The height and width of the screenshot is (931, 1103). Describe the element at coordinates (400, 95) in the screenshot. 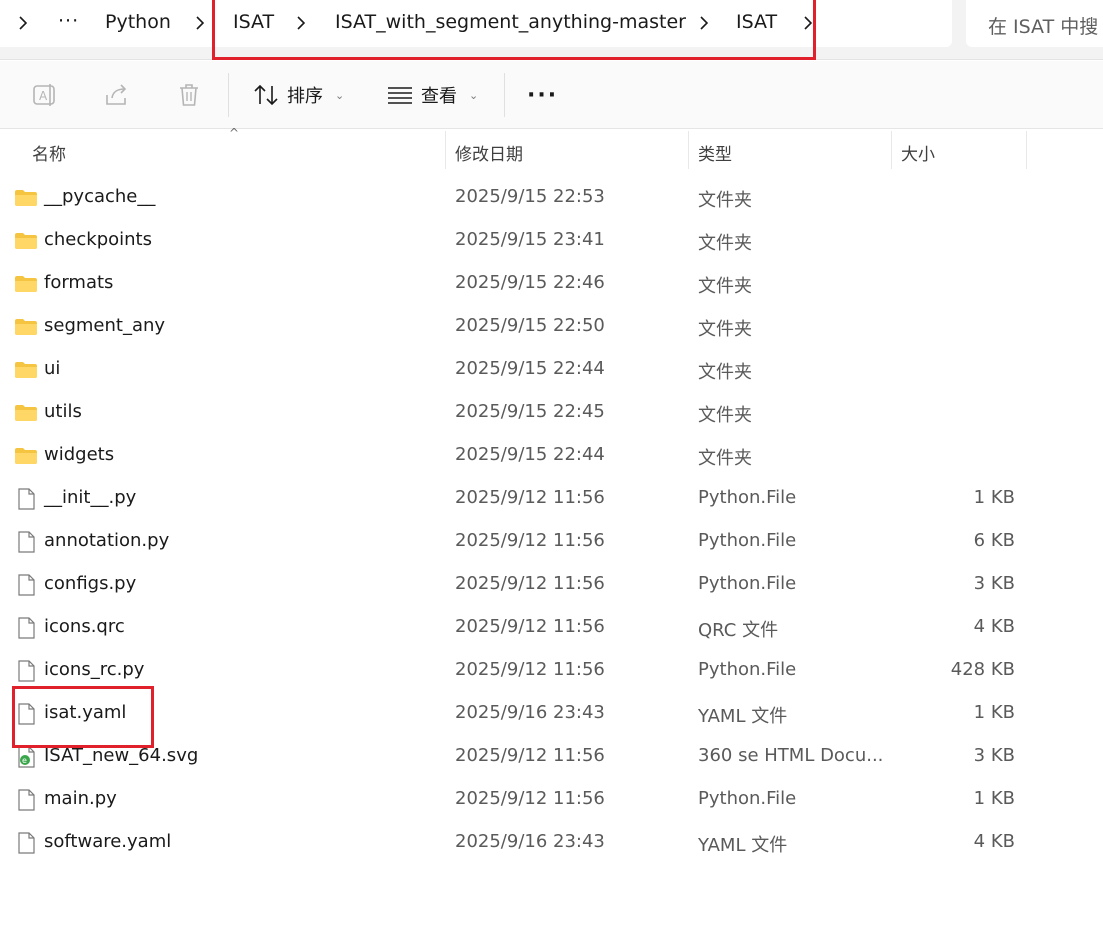

I see `view-list-icon` at that location.